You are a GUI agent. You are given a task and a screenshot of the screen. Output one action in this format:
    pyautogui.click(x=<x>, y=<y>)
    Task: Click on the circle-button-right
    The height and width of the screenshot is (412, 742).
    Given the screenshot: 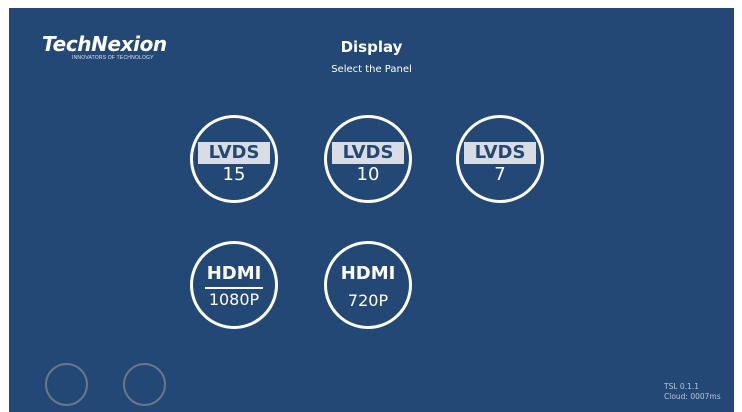 What is the action you would take?
    pyautogui.click(x=144, y=384)
    